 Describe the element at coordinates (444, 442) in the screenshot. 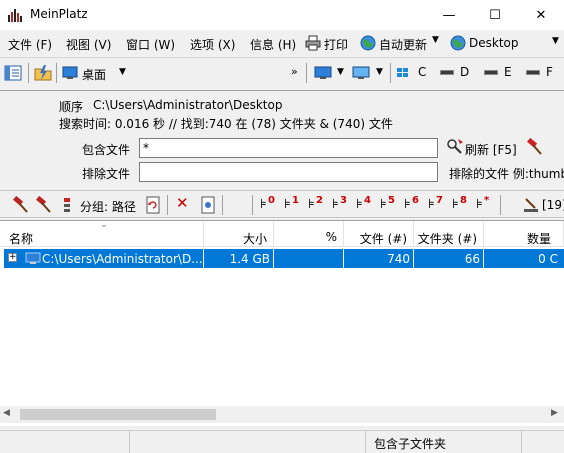

I see `status-include-subfolders: 包含子文件夹` at that location.